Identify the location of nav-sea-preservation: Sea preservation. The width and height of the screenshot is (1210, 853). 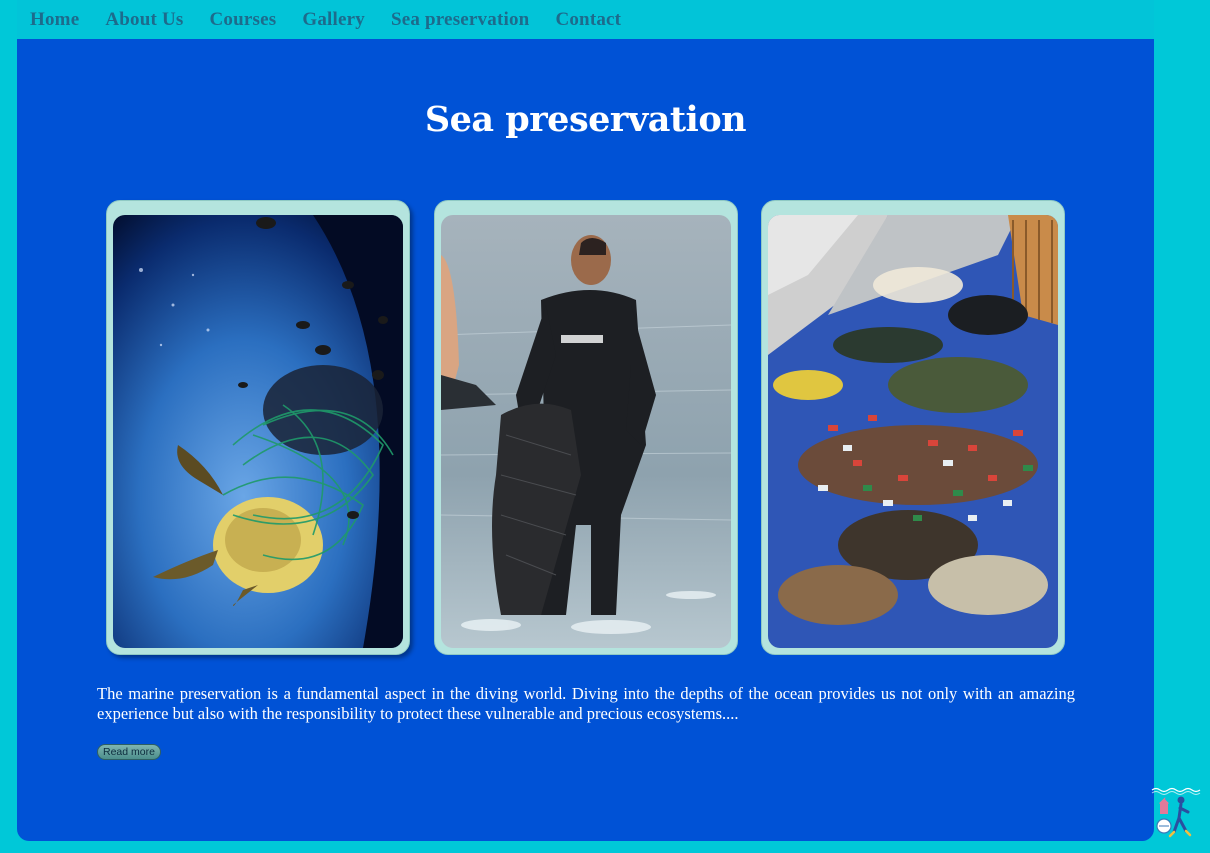
(460, 20).